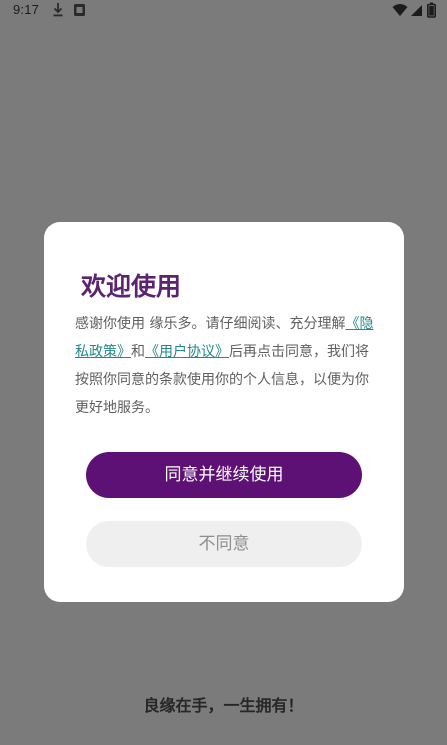 The height and width of the screenshot is (745, 447). Describe the element at coordinates (223, 705) in the screenshot. I see `slogan-text: 良缘在手，一生拥有！` at that location.